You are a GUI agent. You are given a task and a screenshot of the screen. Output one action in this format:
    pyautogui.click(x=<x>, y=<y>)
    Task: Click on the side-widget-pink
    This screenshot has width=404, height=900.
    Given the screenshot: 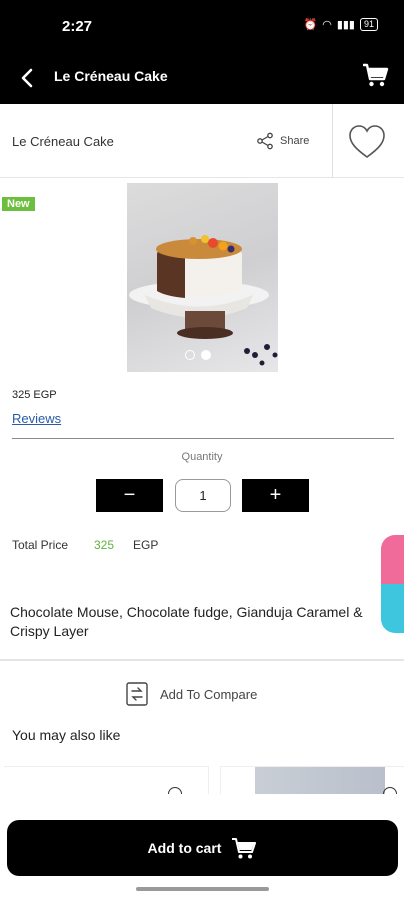 What is the action you would take?
    pyautogui.click(x=392, y=559)
    